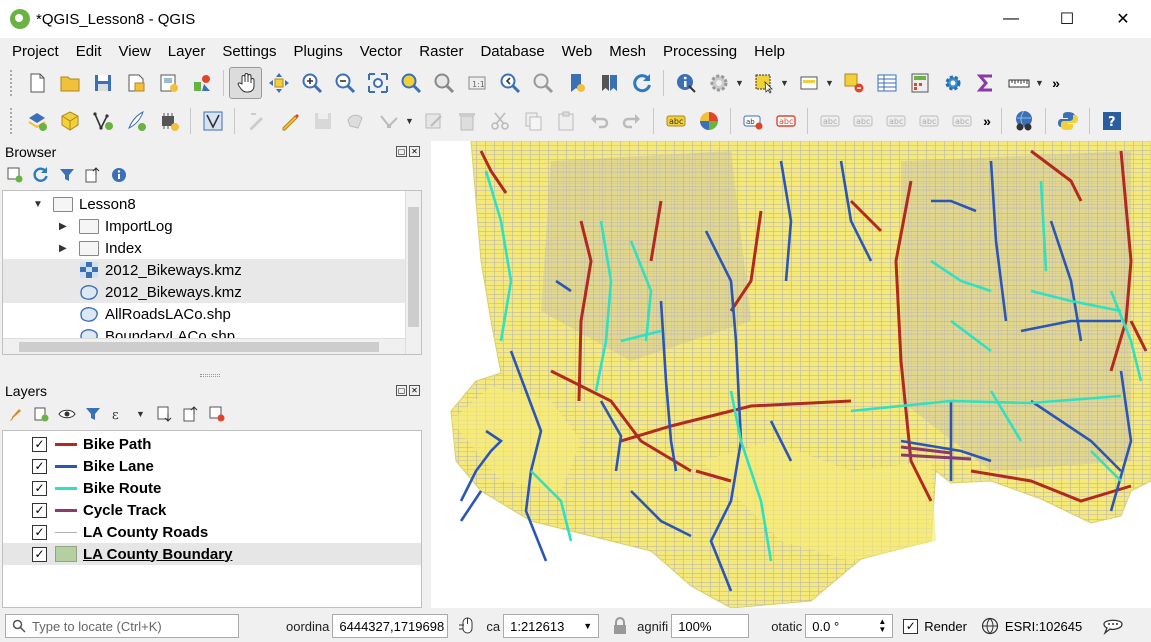 The height and width of the screenshot is (642, 1151). Describe the element at coordinates (467, 626) in the screenshot. I see `mouse-coordinate-icon` at that location.